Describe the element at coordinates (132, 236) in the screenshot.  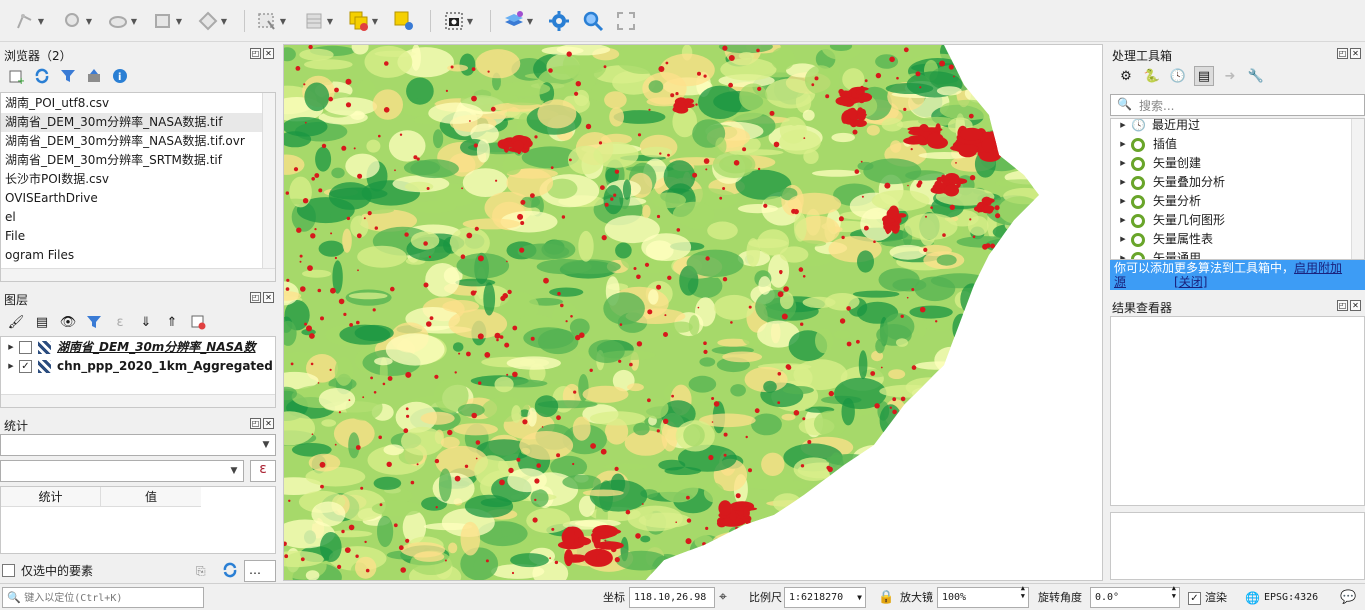
I see `browser-item: File` at that location.